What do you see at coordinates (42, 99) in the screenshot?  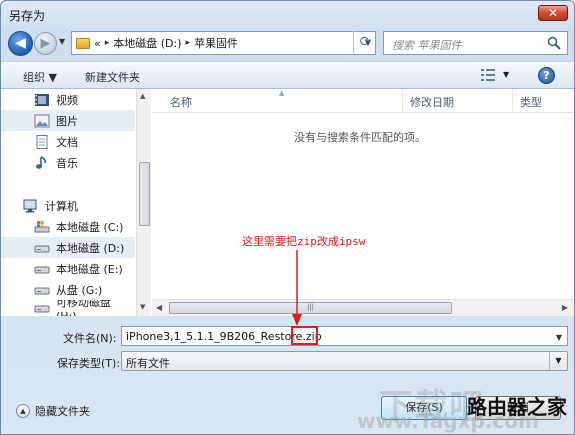 I see `video-icon` at bounding box center [42, 99].